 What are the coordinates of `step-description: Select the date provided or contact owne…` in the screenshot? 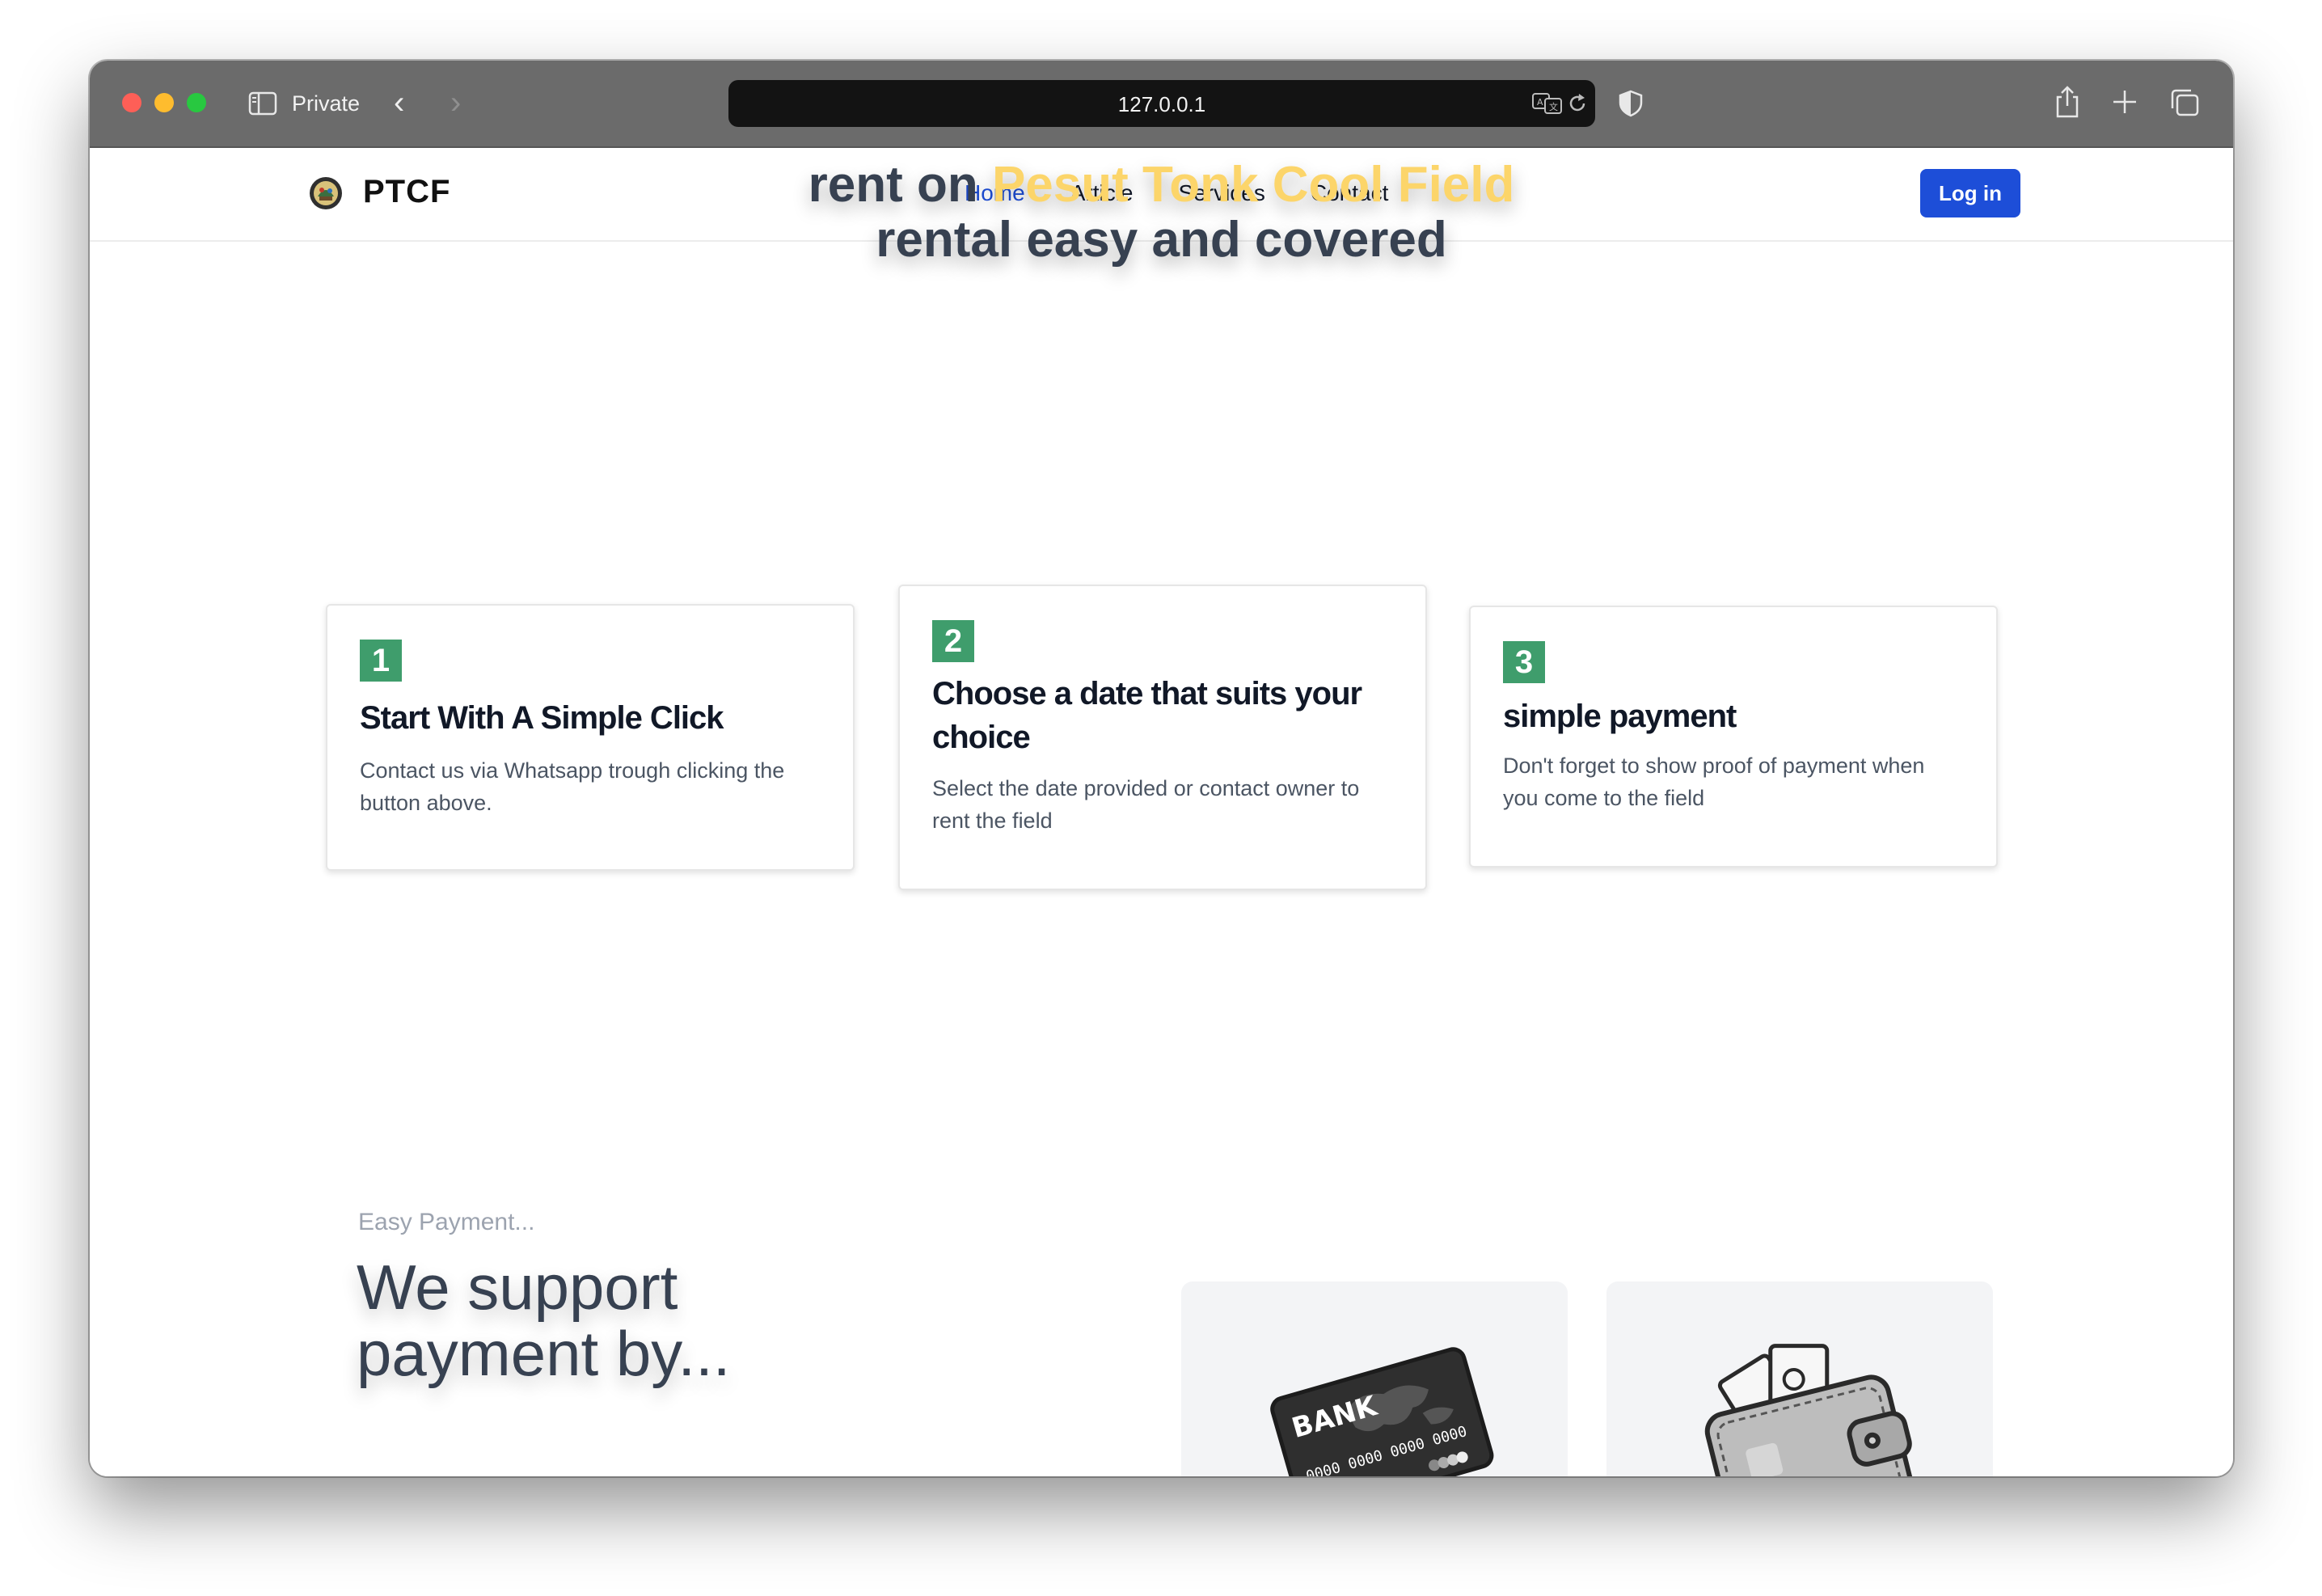 It's located at (1146, 804).